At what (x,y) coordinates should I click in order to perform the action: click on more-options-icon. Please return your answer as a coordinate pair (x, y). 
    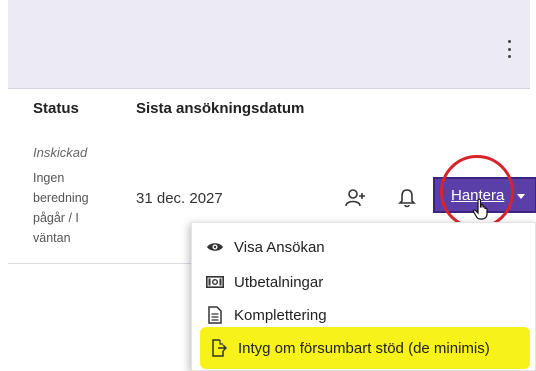
    Looking at the image, I should click on (509, 49).